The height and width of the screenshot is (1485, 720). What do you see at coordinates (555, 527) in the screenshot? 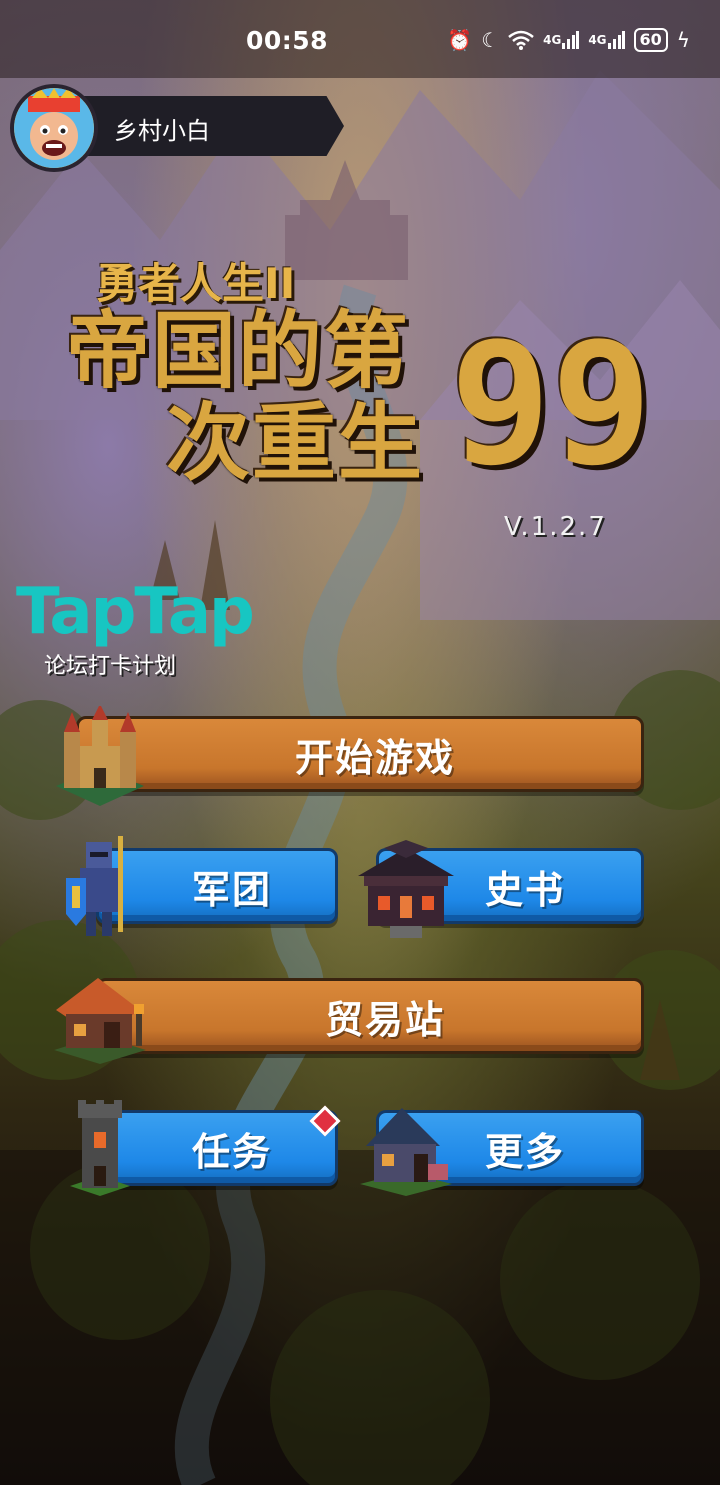
I see `game-version: V.1.2.7` at bounding box center [555, 527].